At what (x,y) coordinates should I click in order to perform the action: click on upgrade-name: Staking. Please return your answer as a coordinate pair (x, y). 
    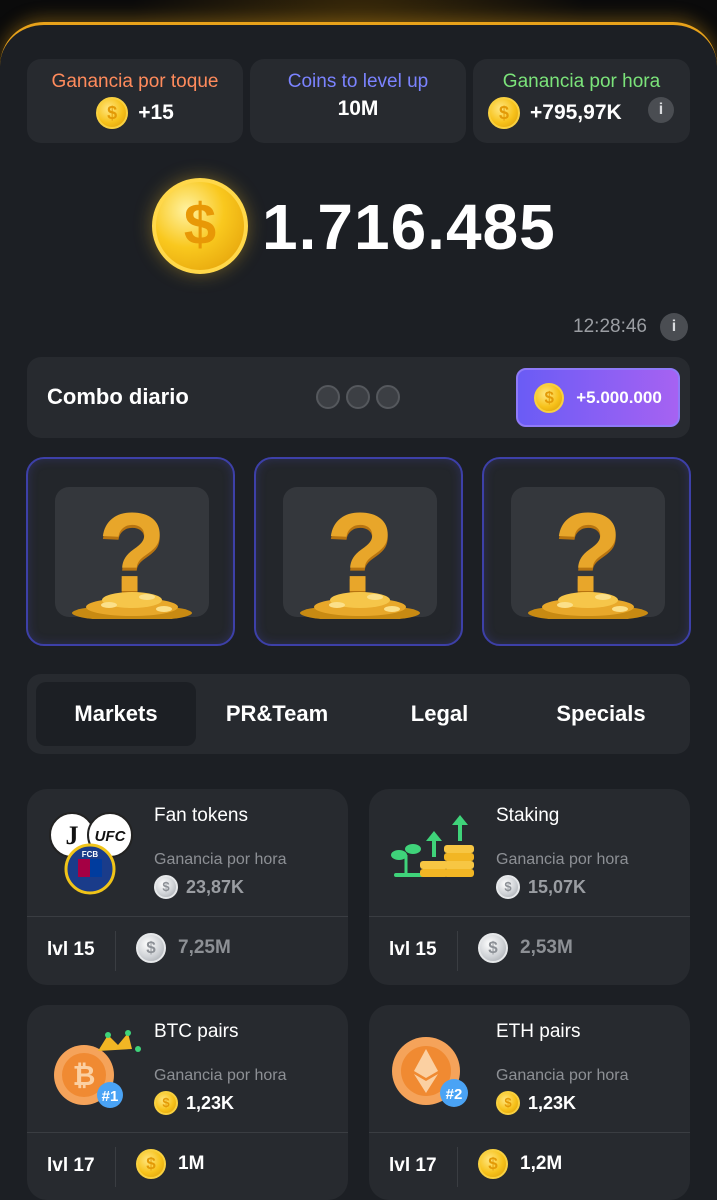
    Looking at the image, I should click on (528, 815).